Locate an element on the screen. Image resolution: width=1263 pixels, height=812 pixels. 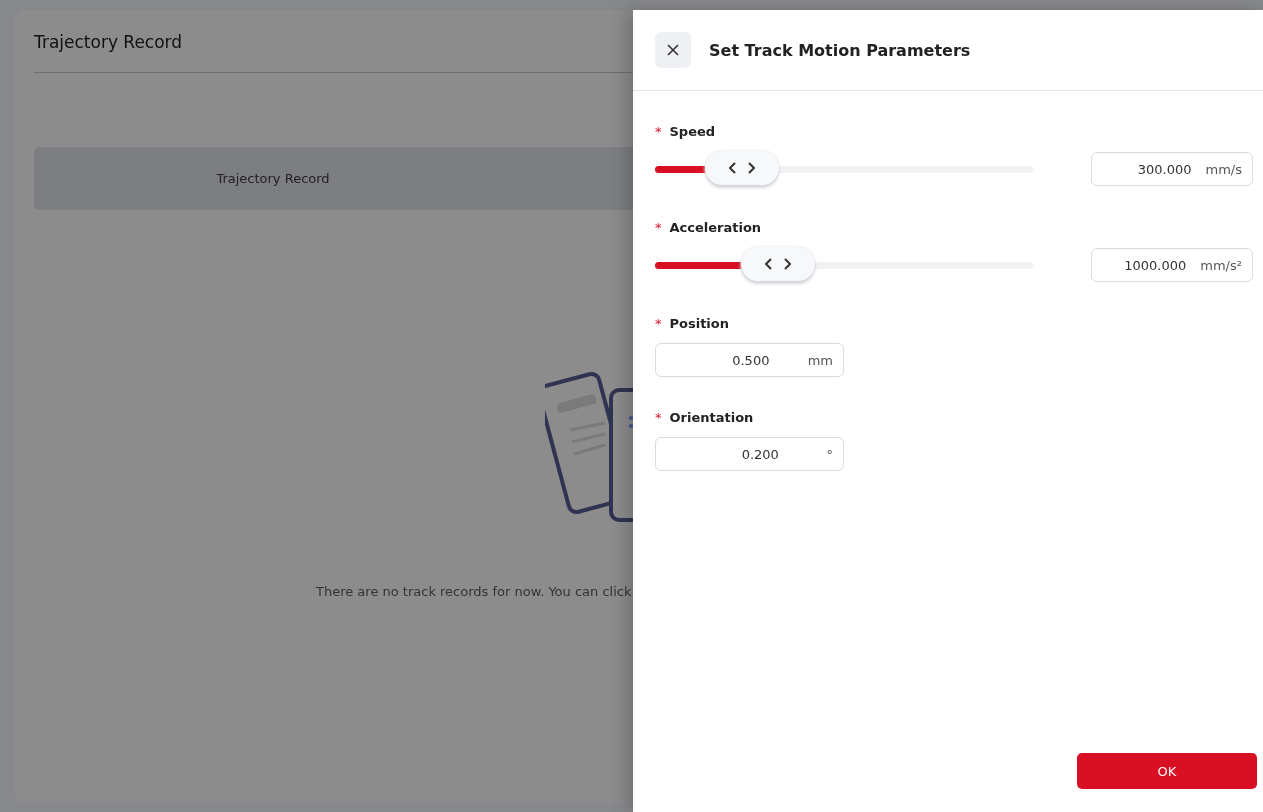
field-label: Speed is located at coordinates (692, 131).